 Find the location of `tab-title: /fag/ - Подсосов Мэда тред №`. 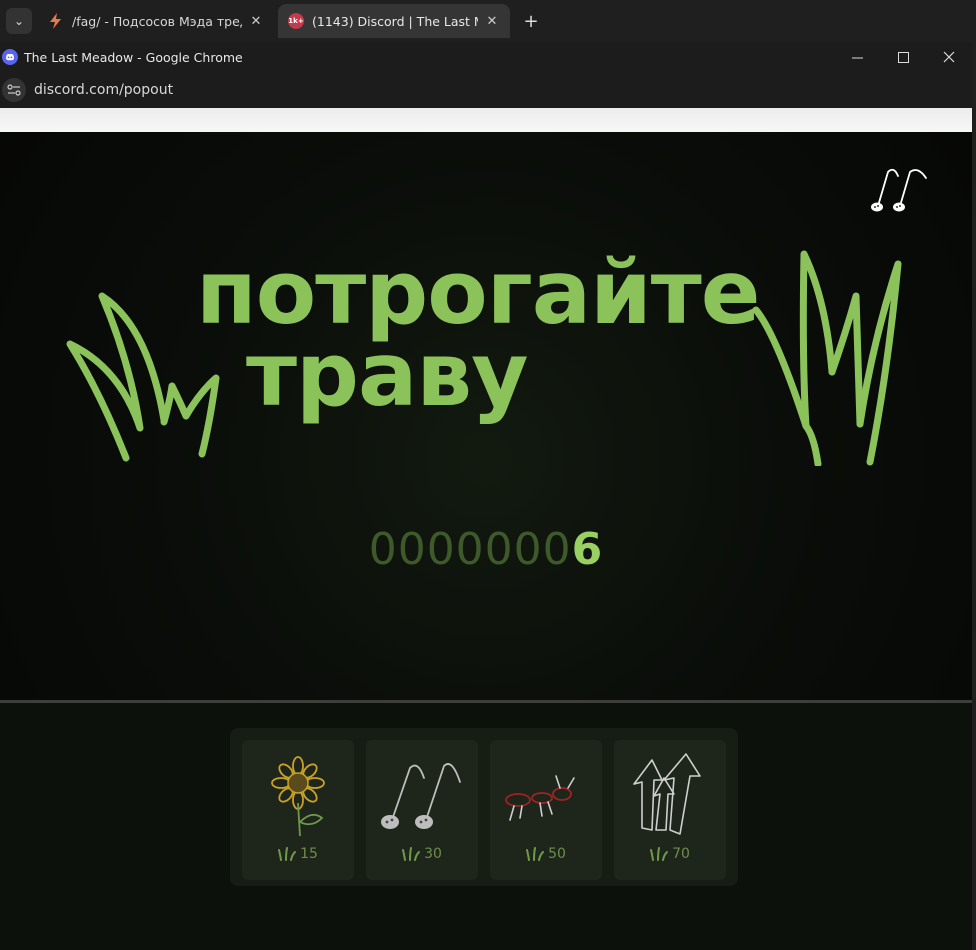

tab-title: /fag/ - Подсосов Мэда тред № is located at coordinates (157, 21).